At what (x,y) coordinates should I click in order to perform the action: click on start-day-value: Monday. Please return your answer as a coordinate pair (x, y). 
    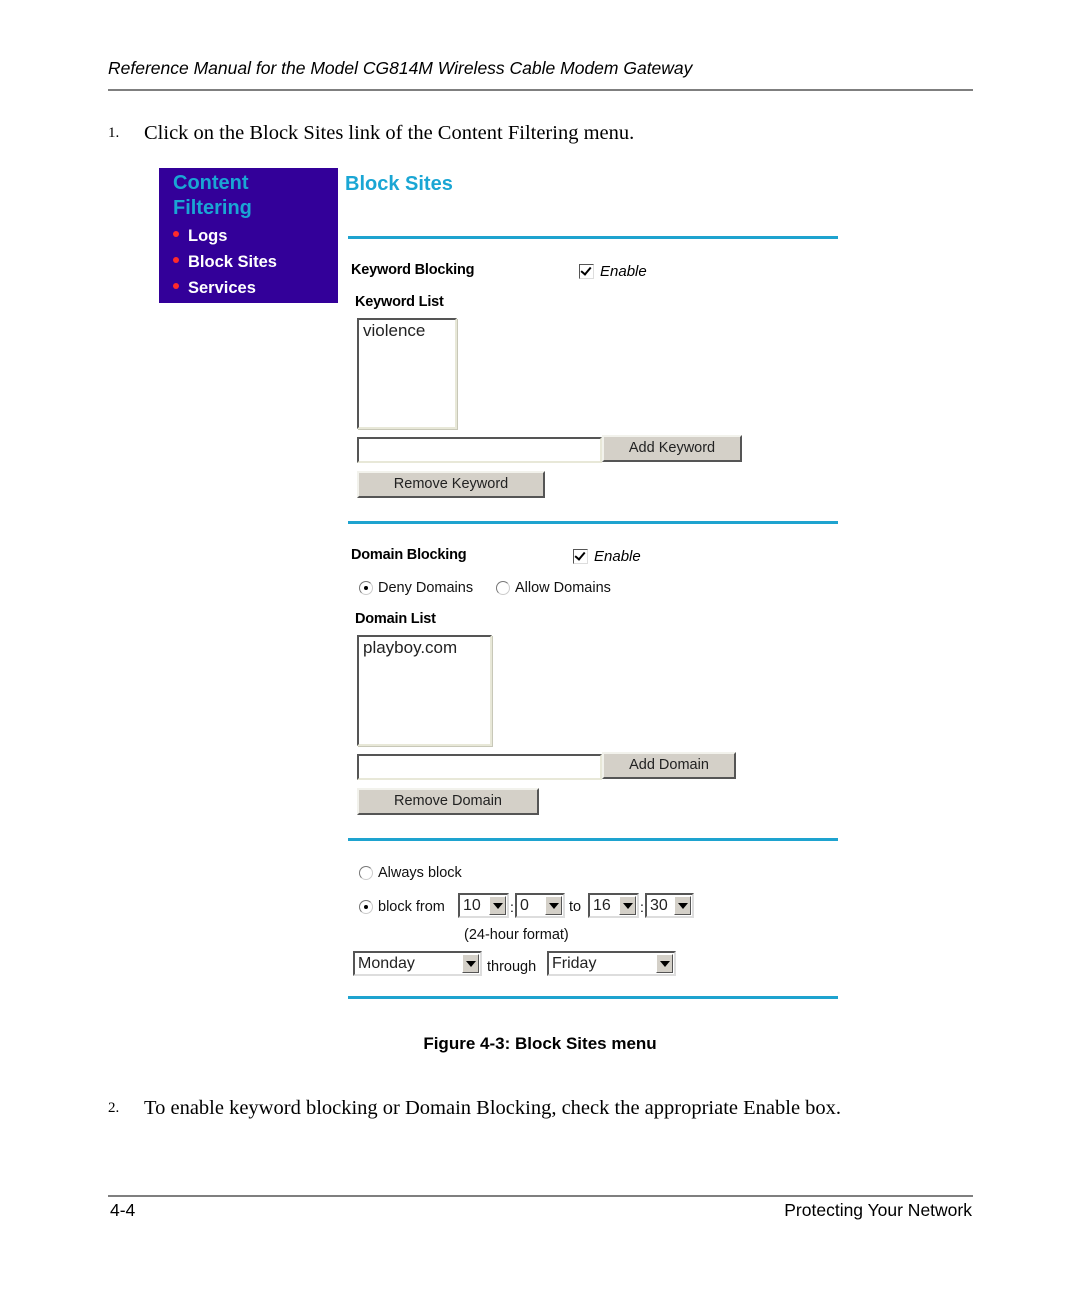
    Looking at the image, I should click on (386, 963).